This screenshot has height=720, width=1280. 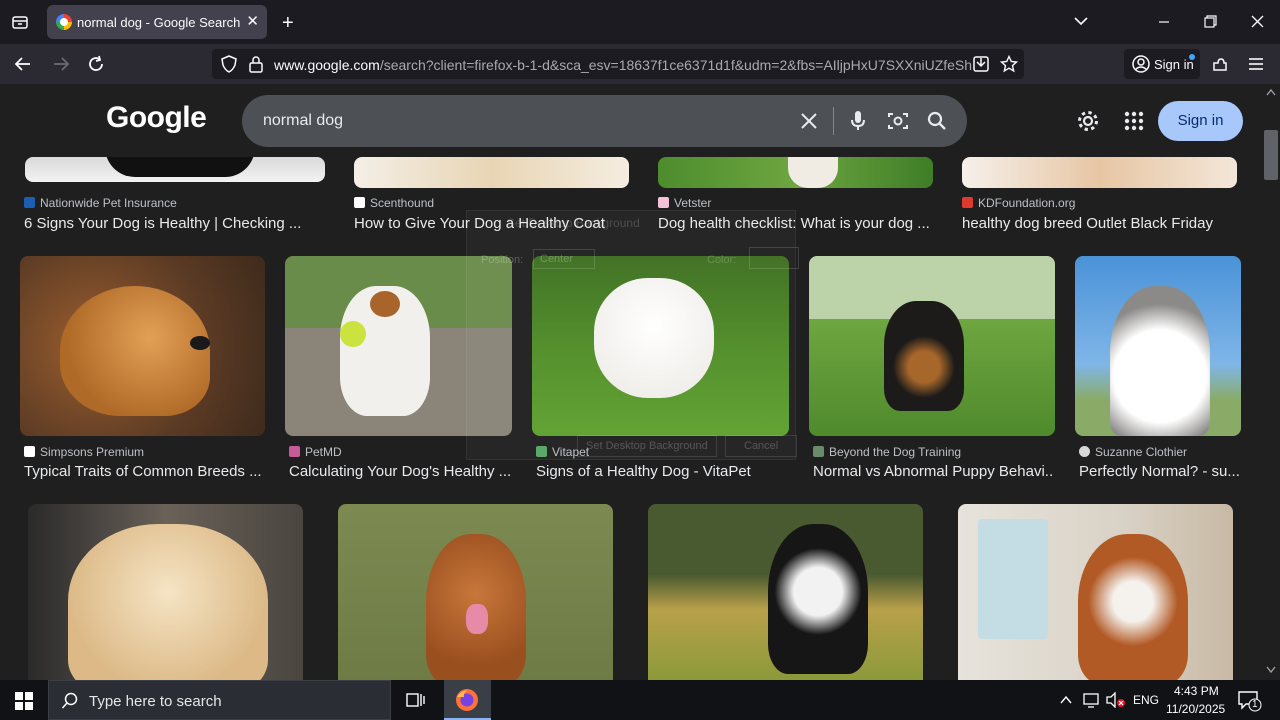 I want to click on apps-grid-icon, so click(x=1134, y=121).